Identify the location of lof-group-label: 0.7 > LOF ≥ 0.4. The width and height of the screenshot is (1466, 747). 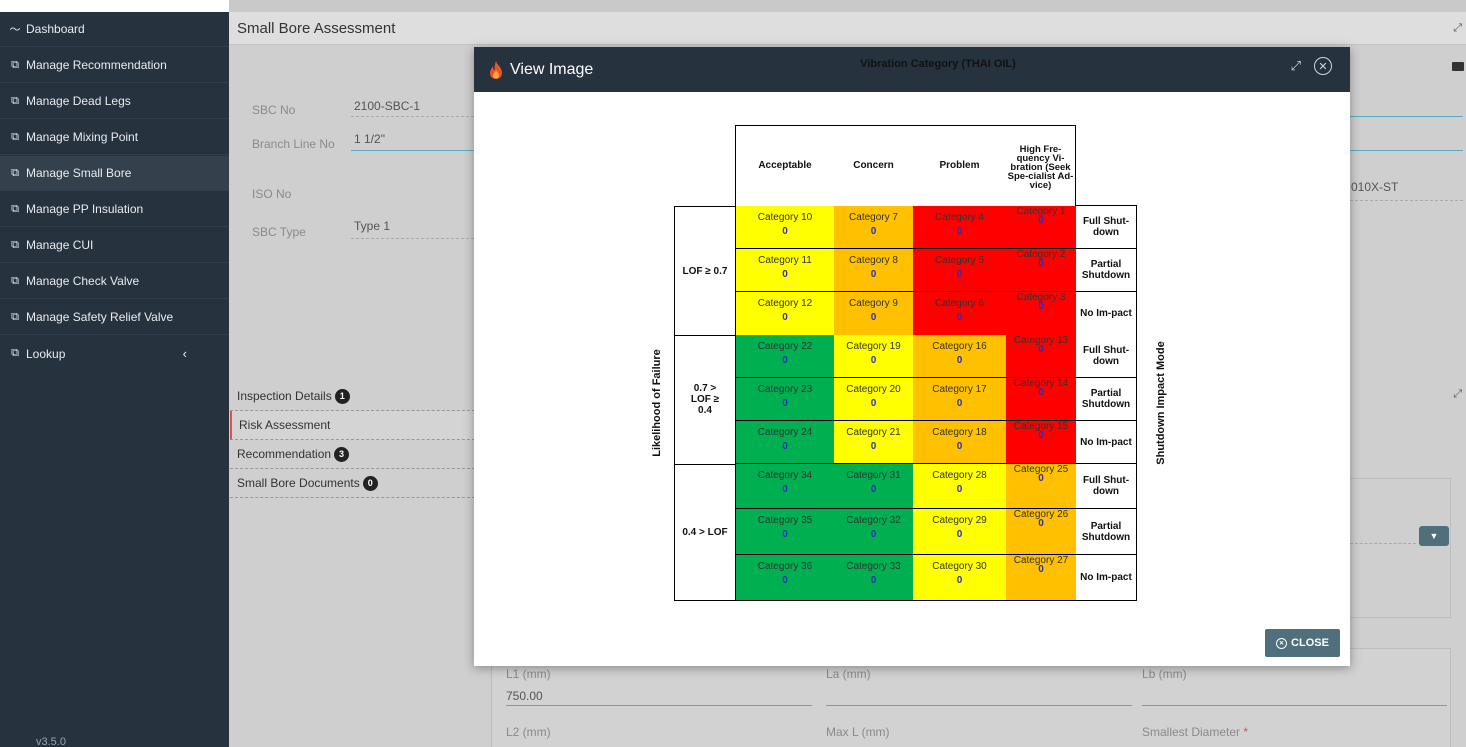
(705, 400).